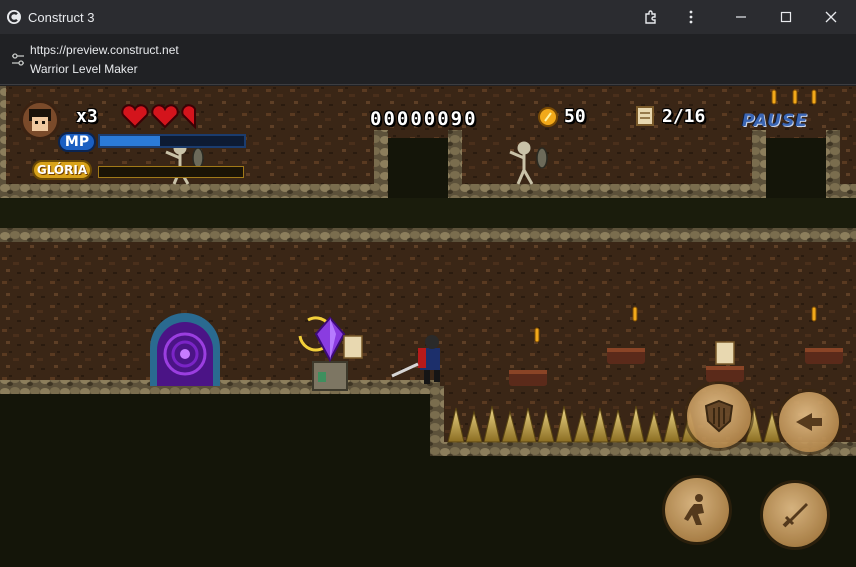 The image size is (856, 567). I want to click on warrior-face-icon, so click(40, 120).